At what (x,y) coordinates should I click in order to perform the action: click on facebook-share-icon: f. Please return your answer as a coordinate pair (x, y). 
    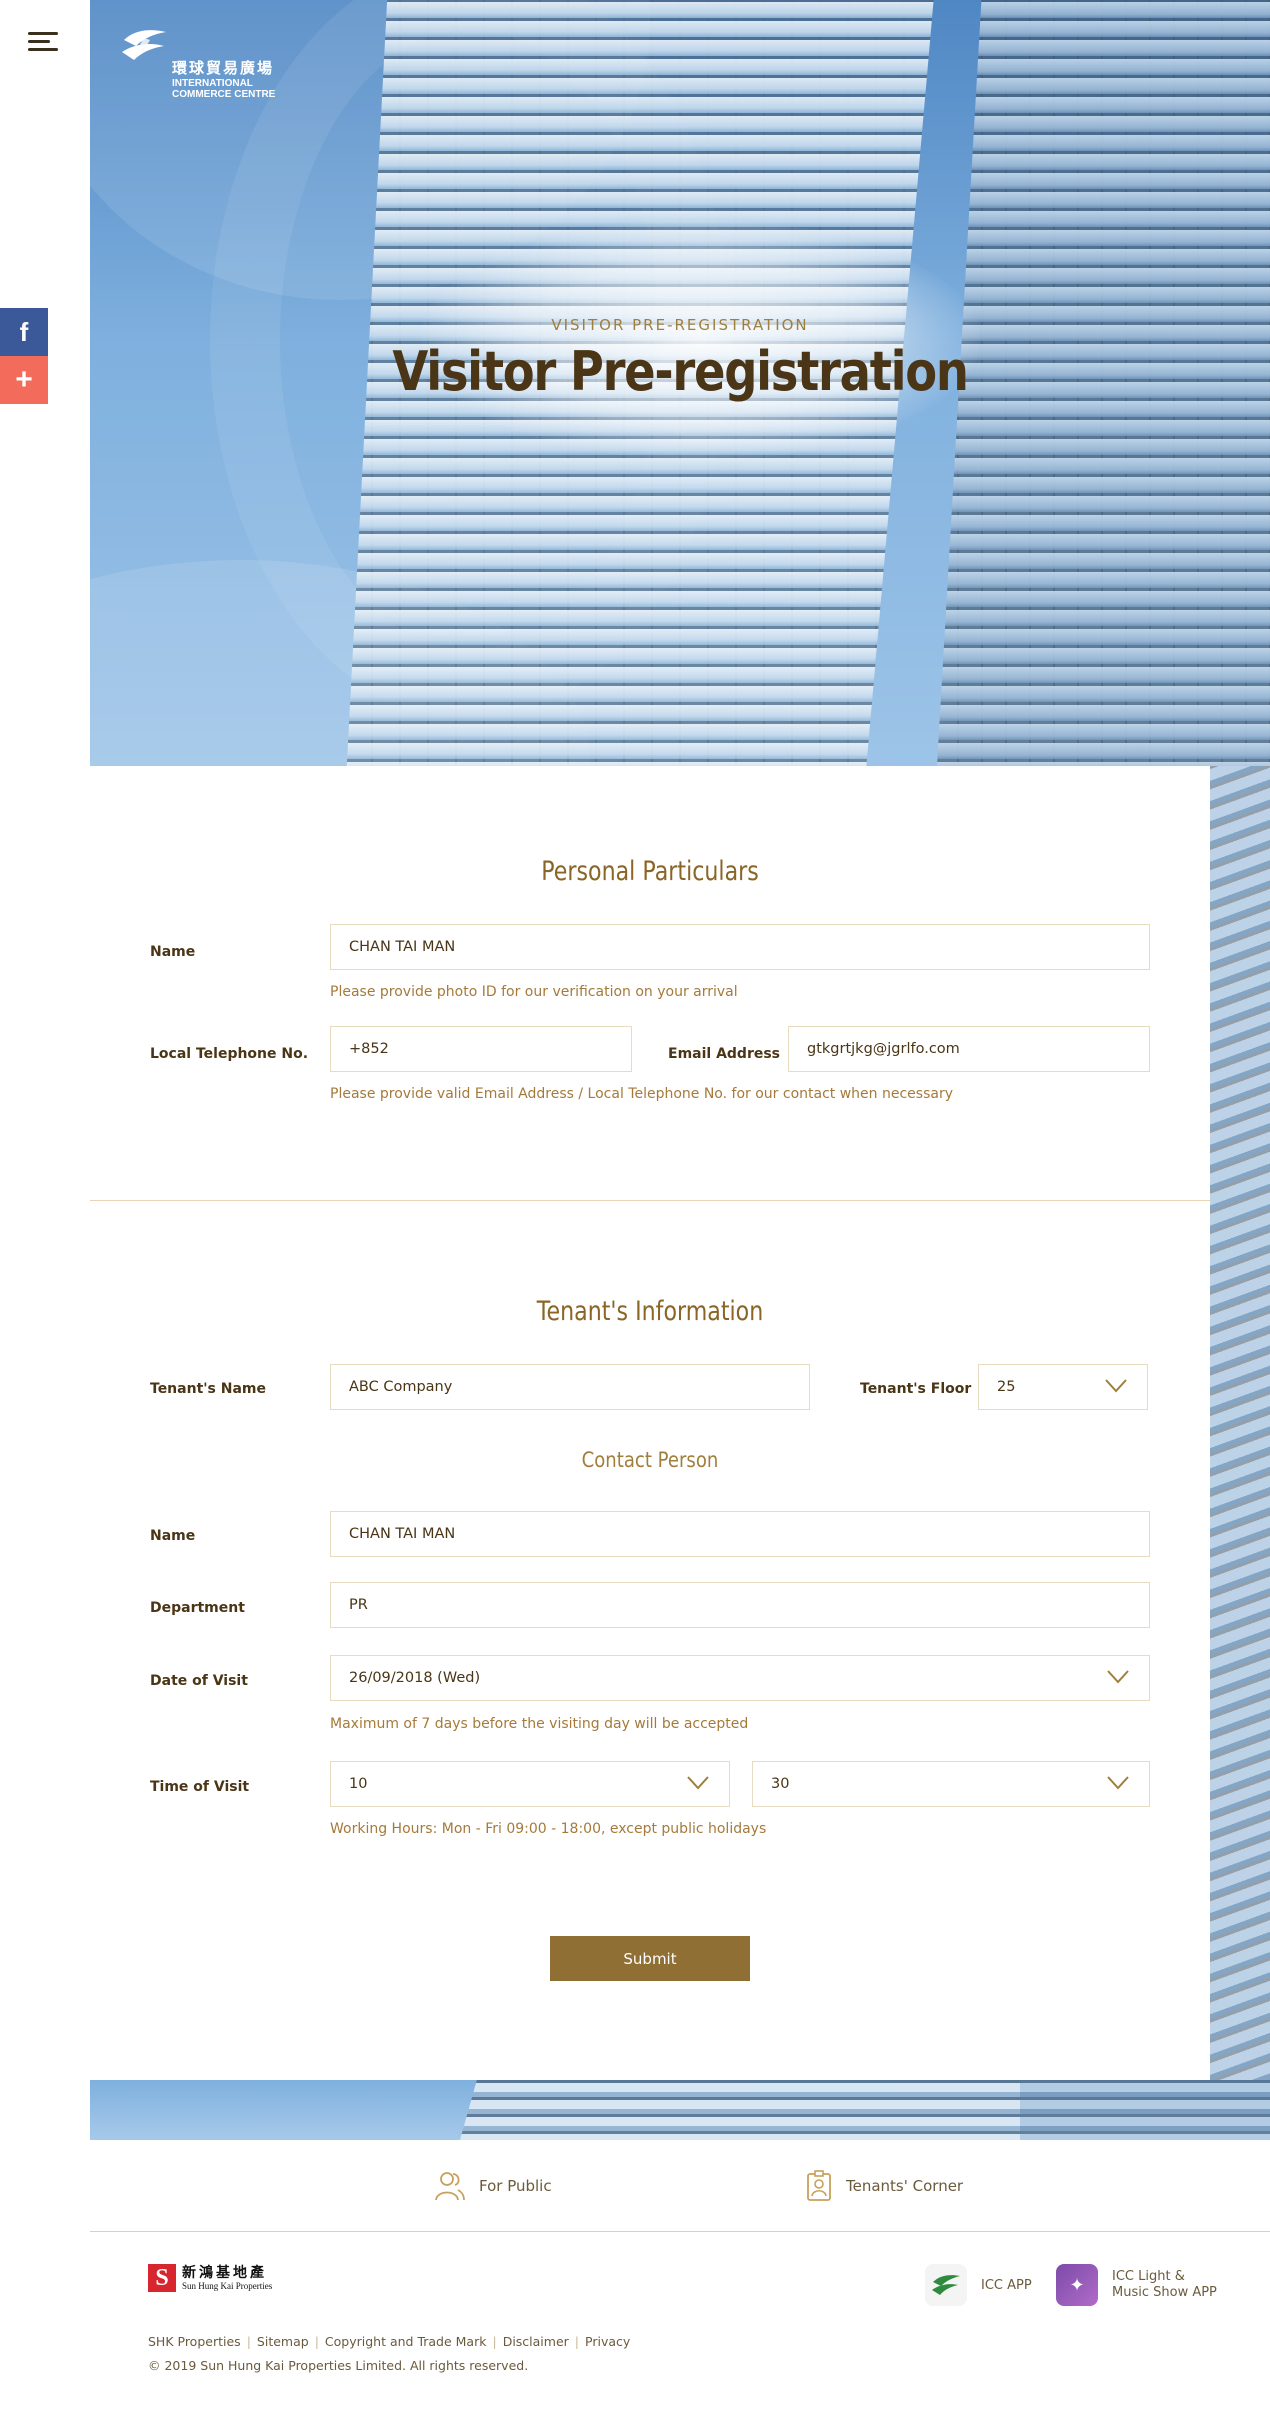
    Looking at the image, I should click on (24, 332).